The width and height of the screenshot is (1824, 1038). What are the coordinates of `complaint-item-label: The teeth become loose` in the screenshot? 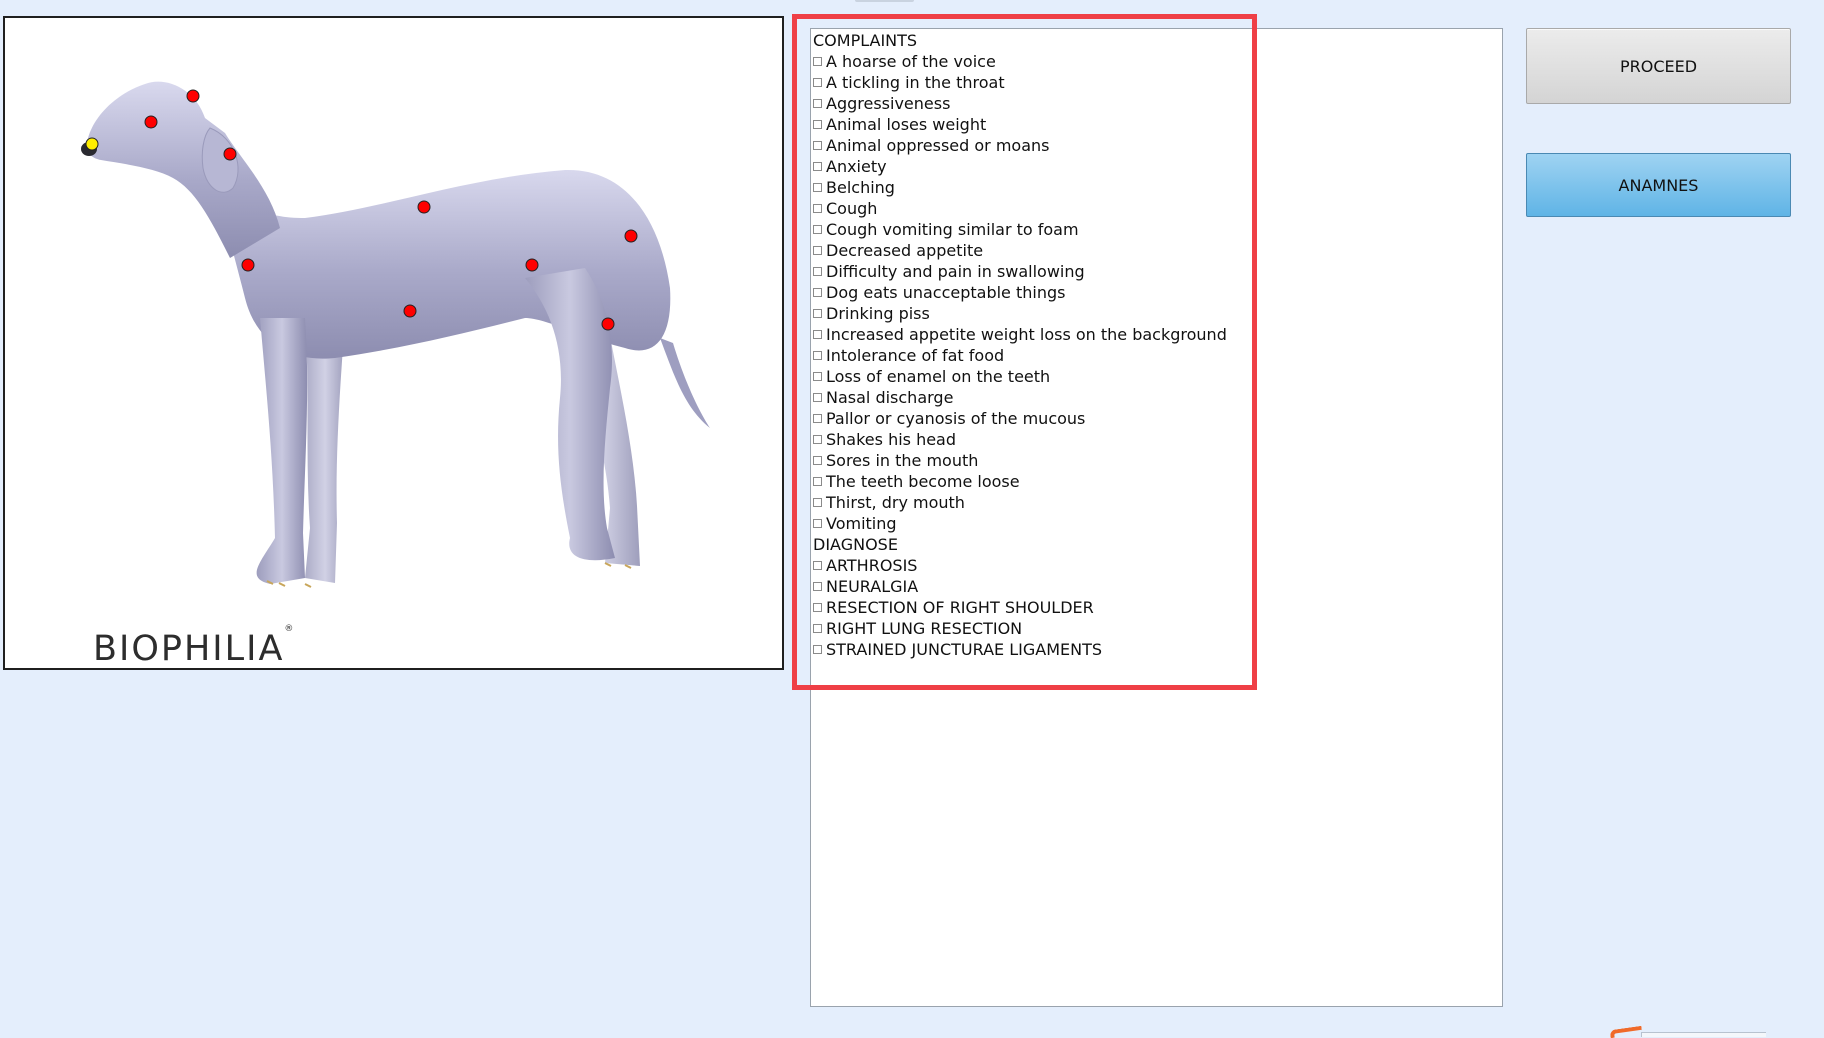 It's located at (923, 481).